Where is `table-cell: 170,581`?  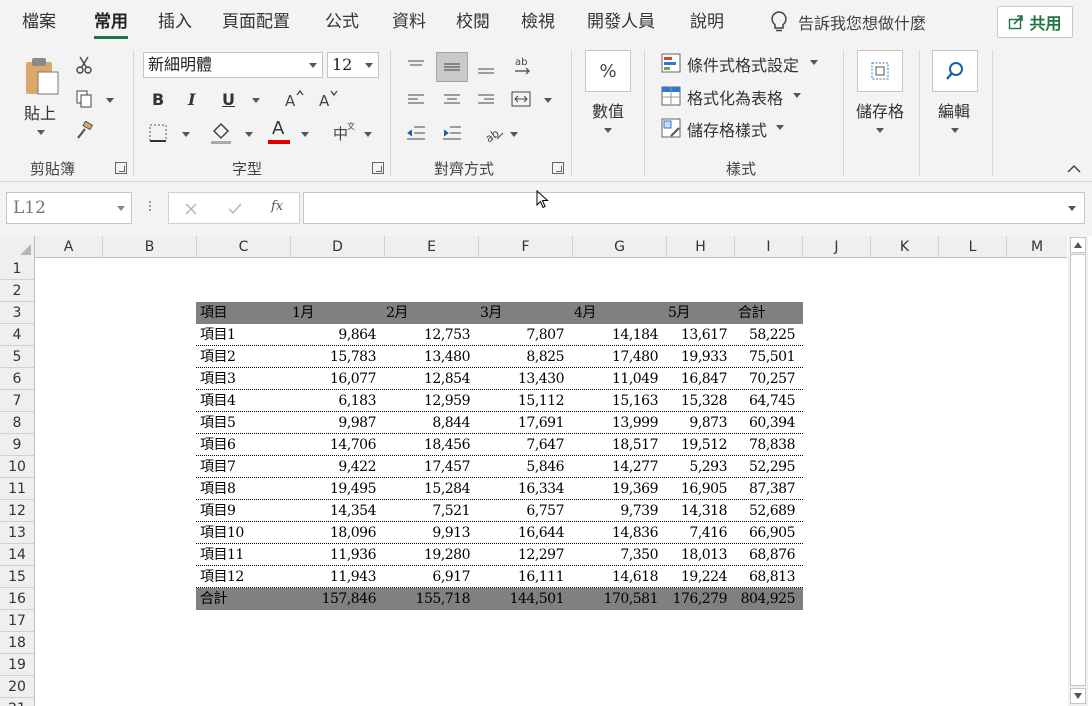
table-cell: 170,581 is located at coordinates (615, 599).